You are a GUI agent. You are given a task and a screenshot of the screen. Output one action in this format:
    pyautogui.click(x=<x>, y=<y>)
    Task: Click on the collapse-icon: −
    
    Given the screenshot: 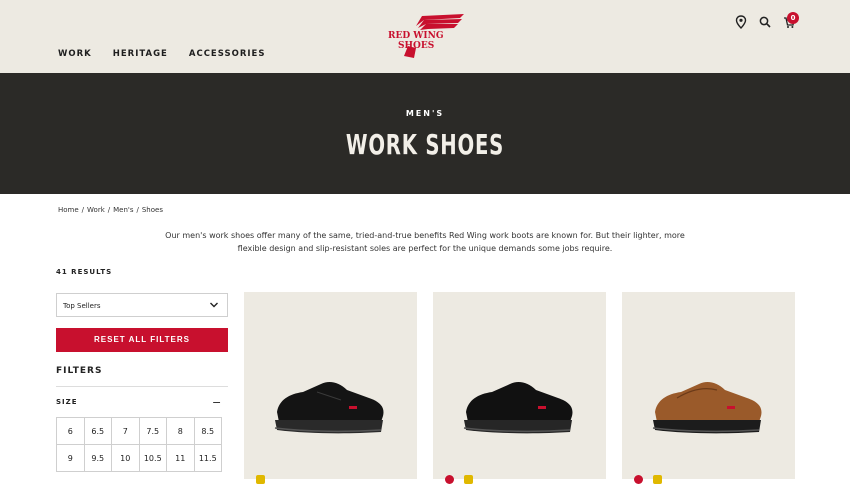 What is the action you would take?
    pyautogui.click(x=216, y=402)
    